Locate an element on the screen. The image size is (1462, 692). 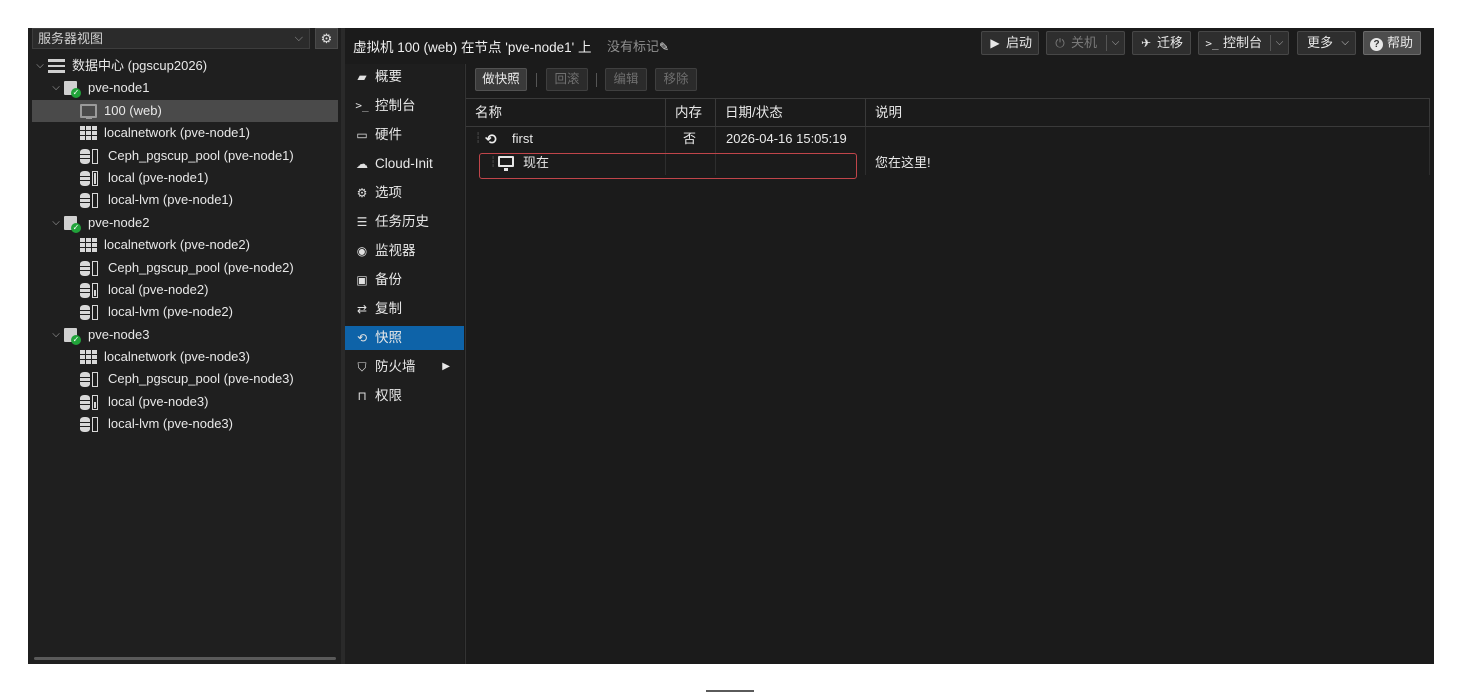
menu-item: ⇄ 复制 is located at coordinates (404, 309).